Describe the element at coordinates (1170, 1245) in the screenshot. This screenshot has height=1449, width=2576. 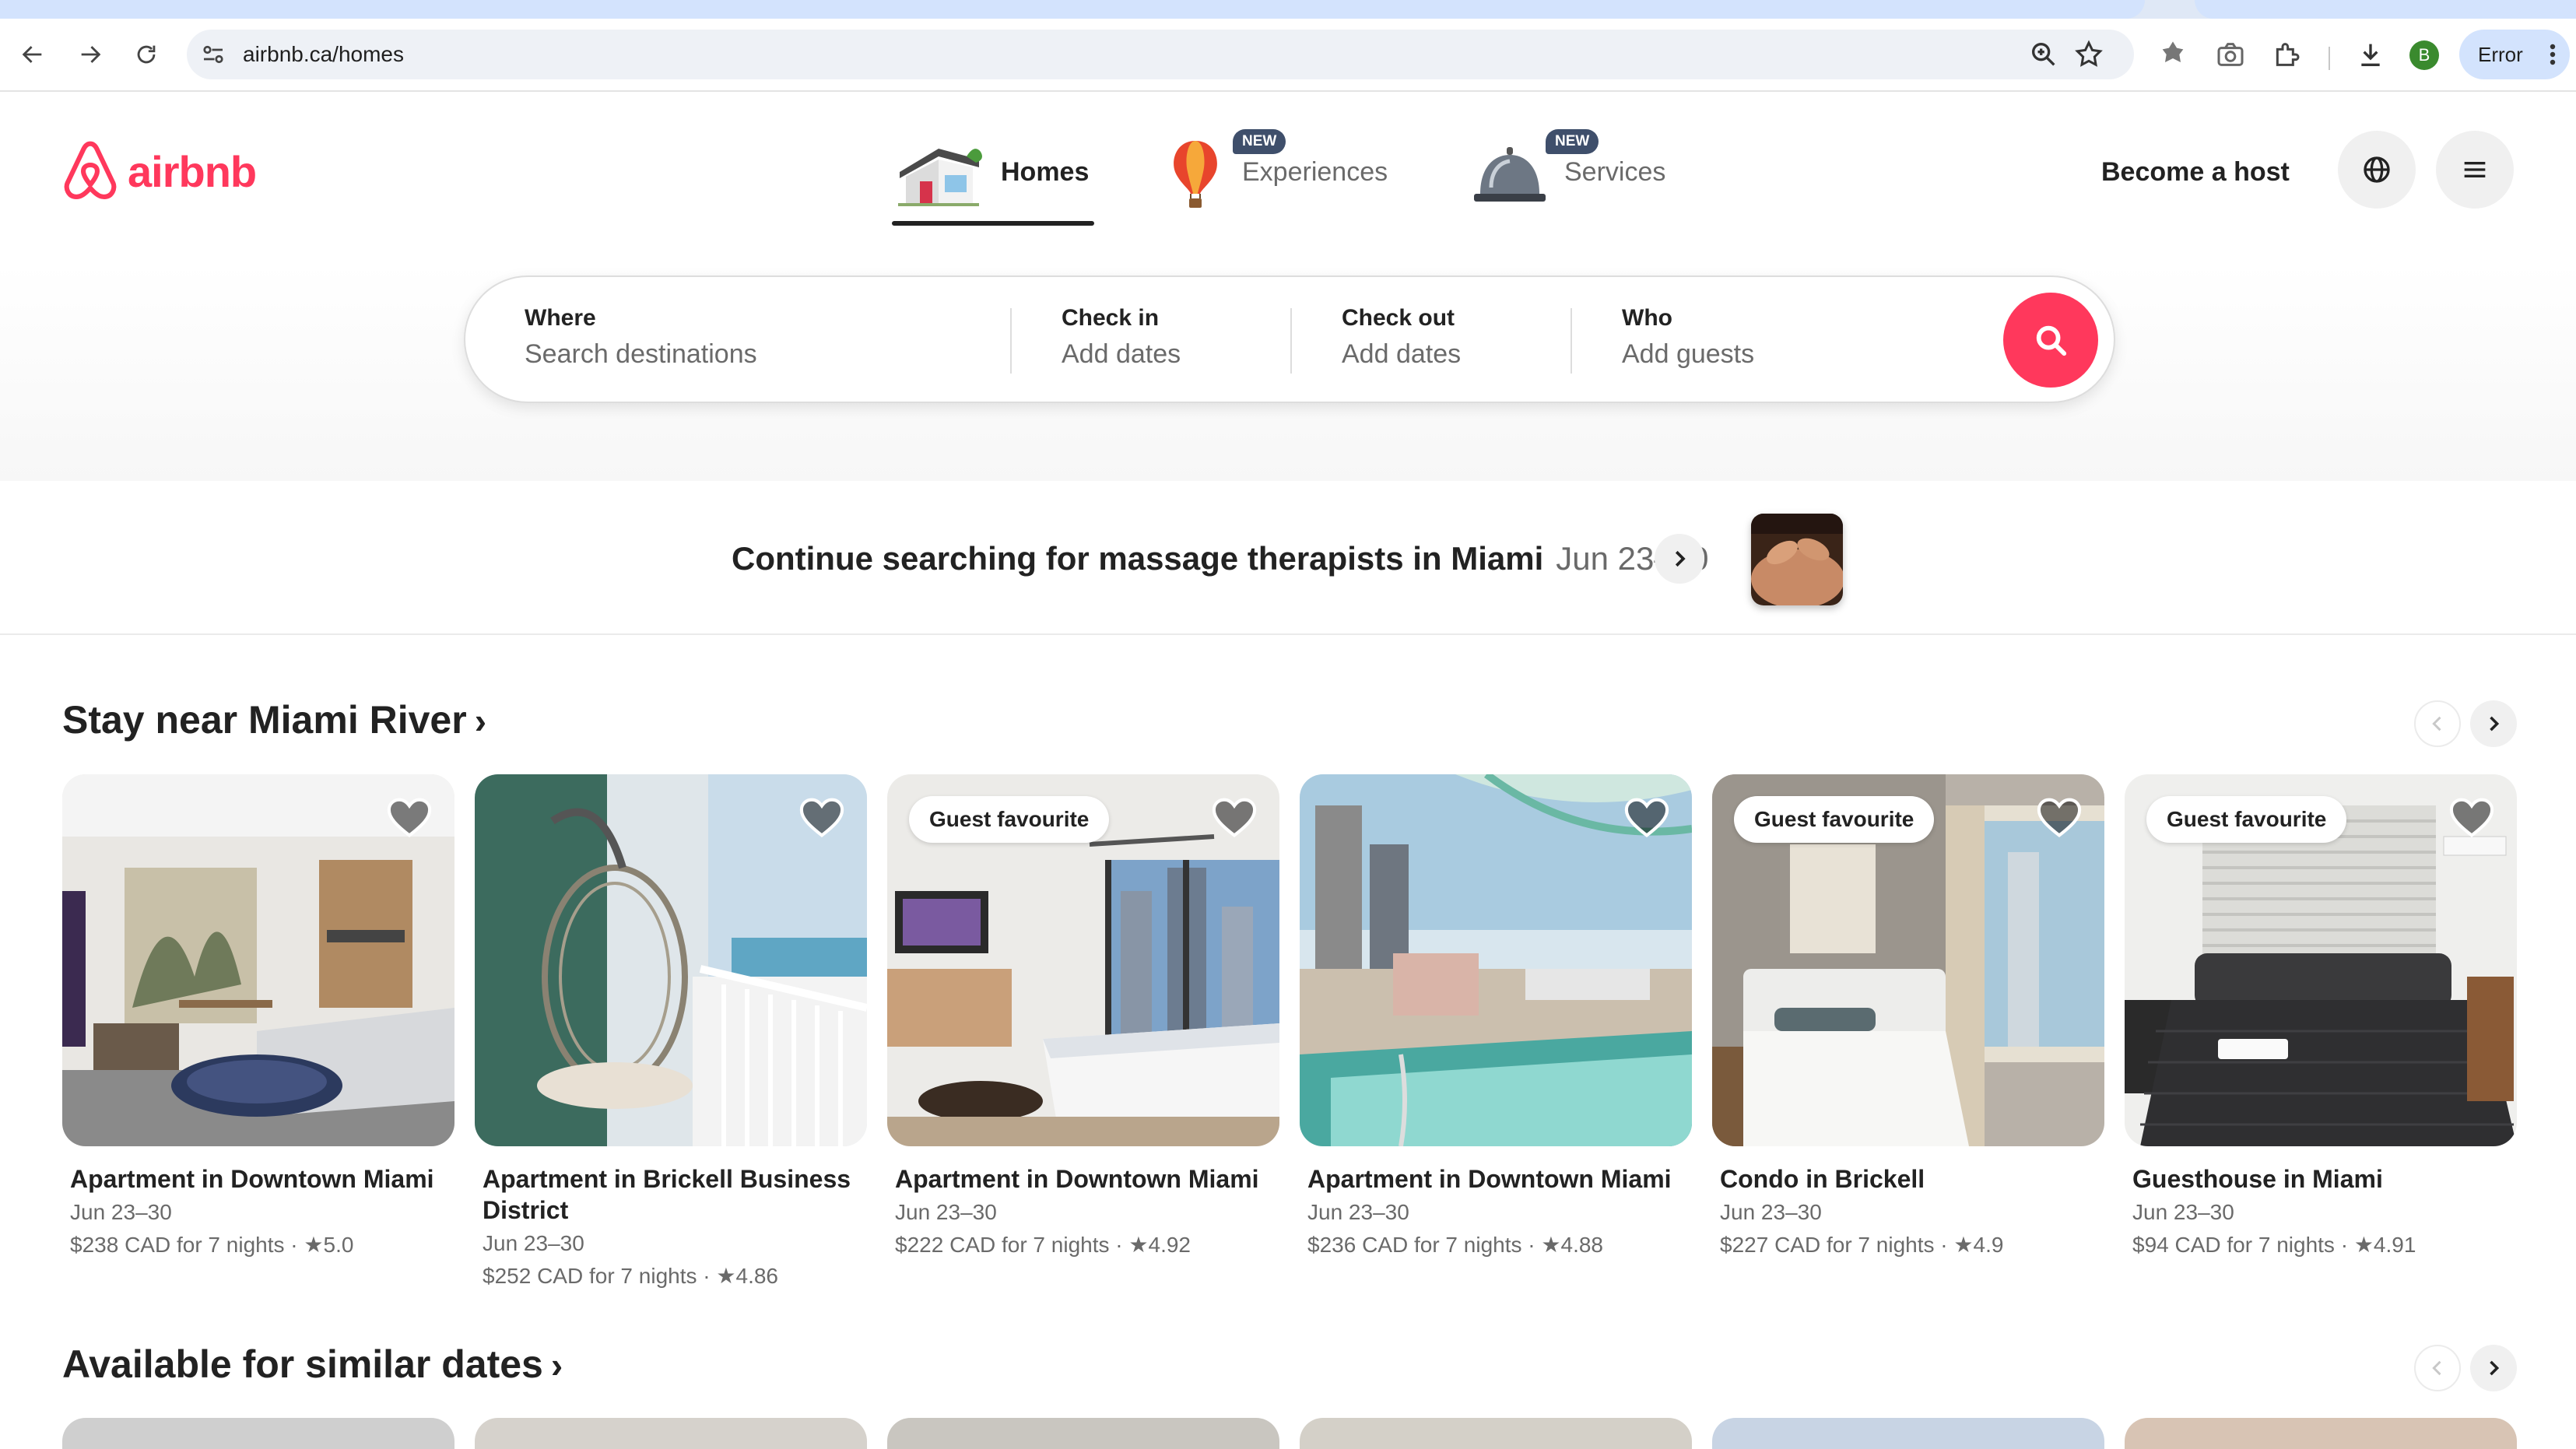
I see `listing-rating: 4.92` at that location.